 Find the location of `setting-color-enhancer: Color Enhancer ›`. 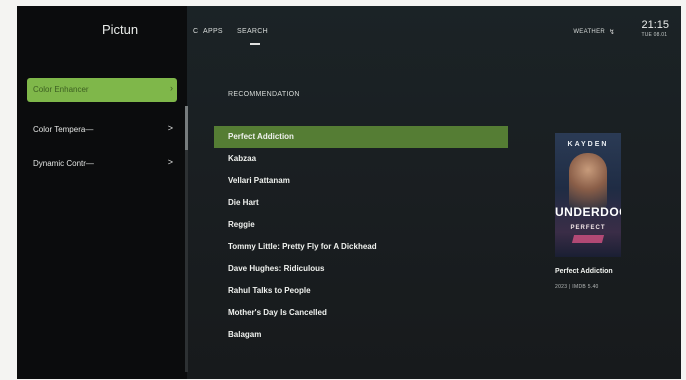

setting-color-enhancer: Color Enhancer › is located at coordinates (102, 90).